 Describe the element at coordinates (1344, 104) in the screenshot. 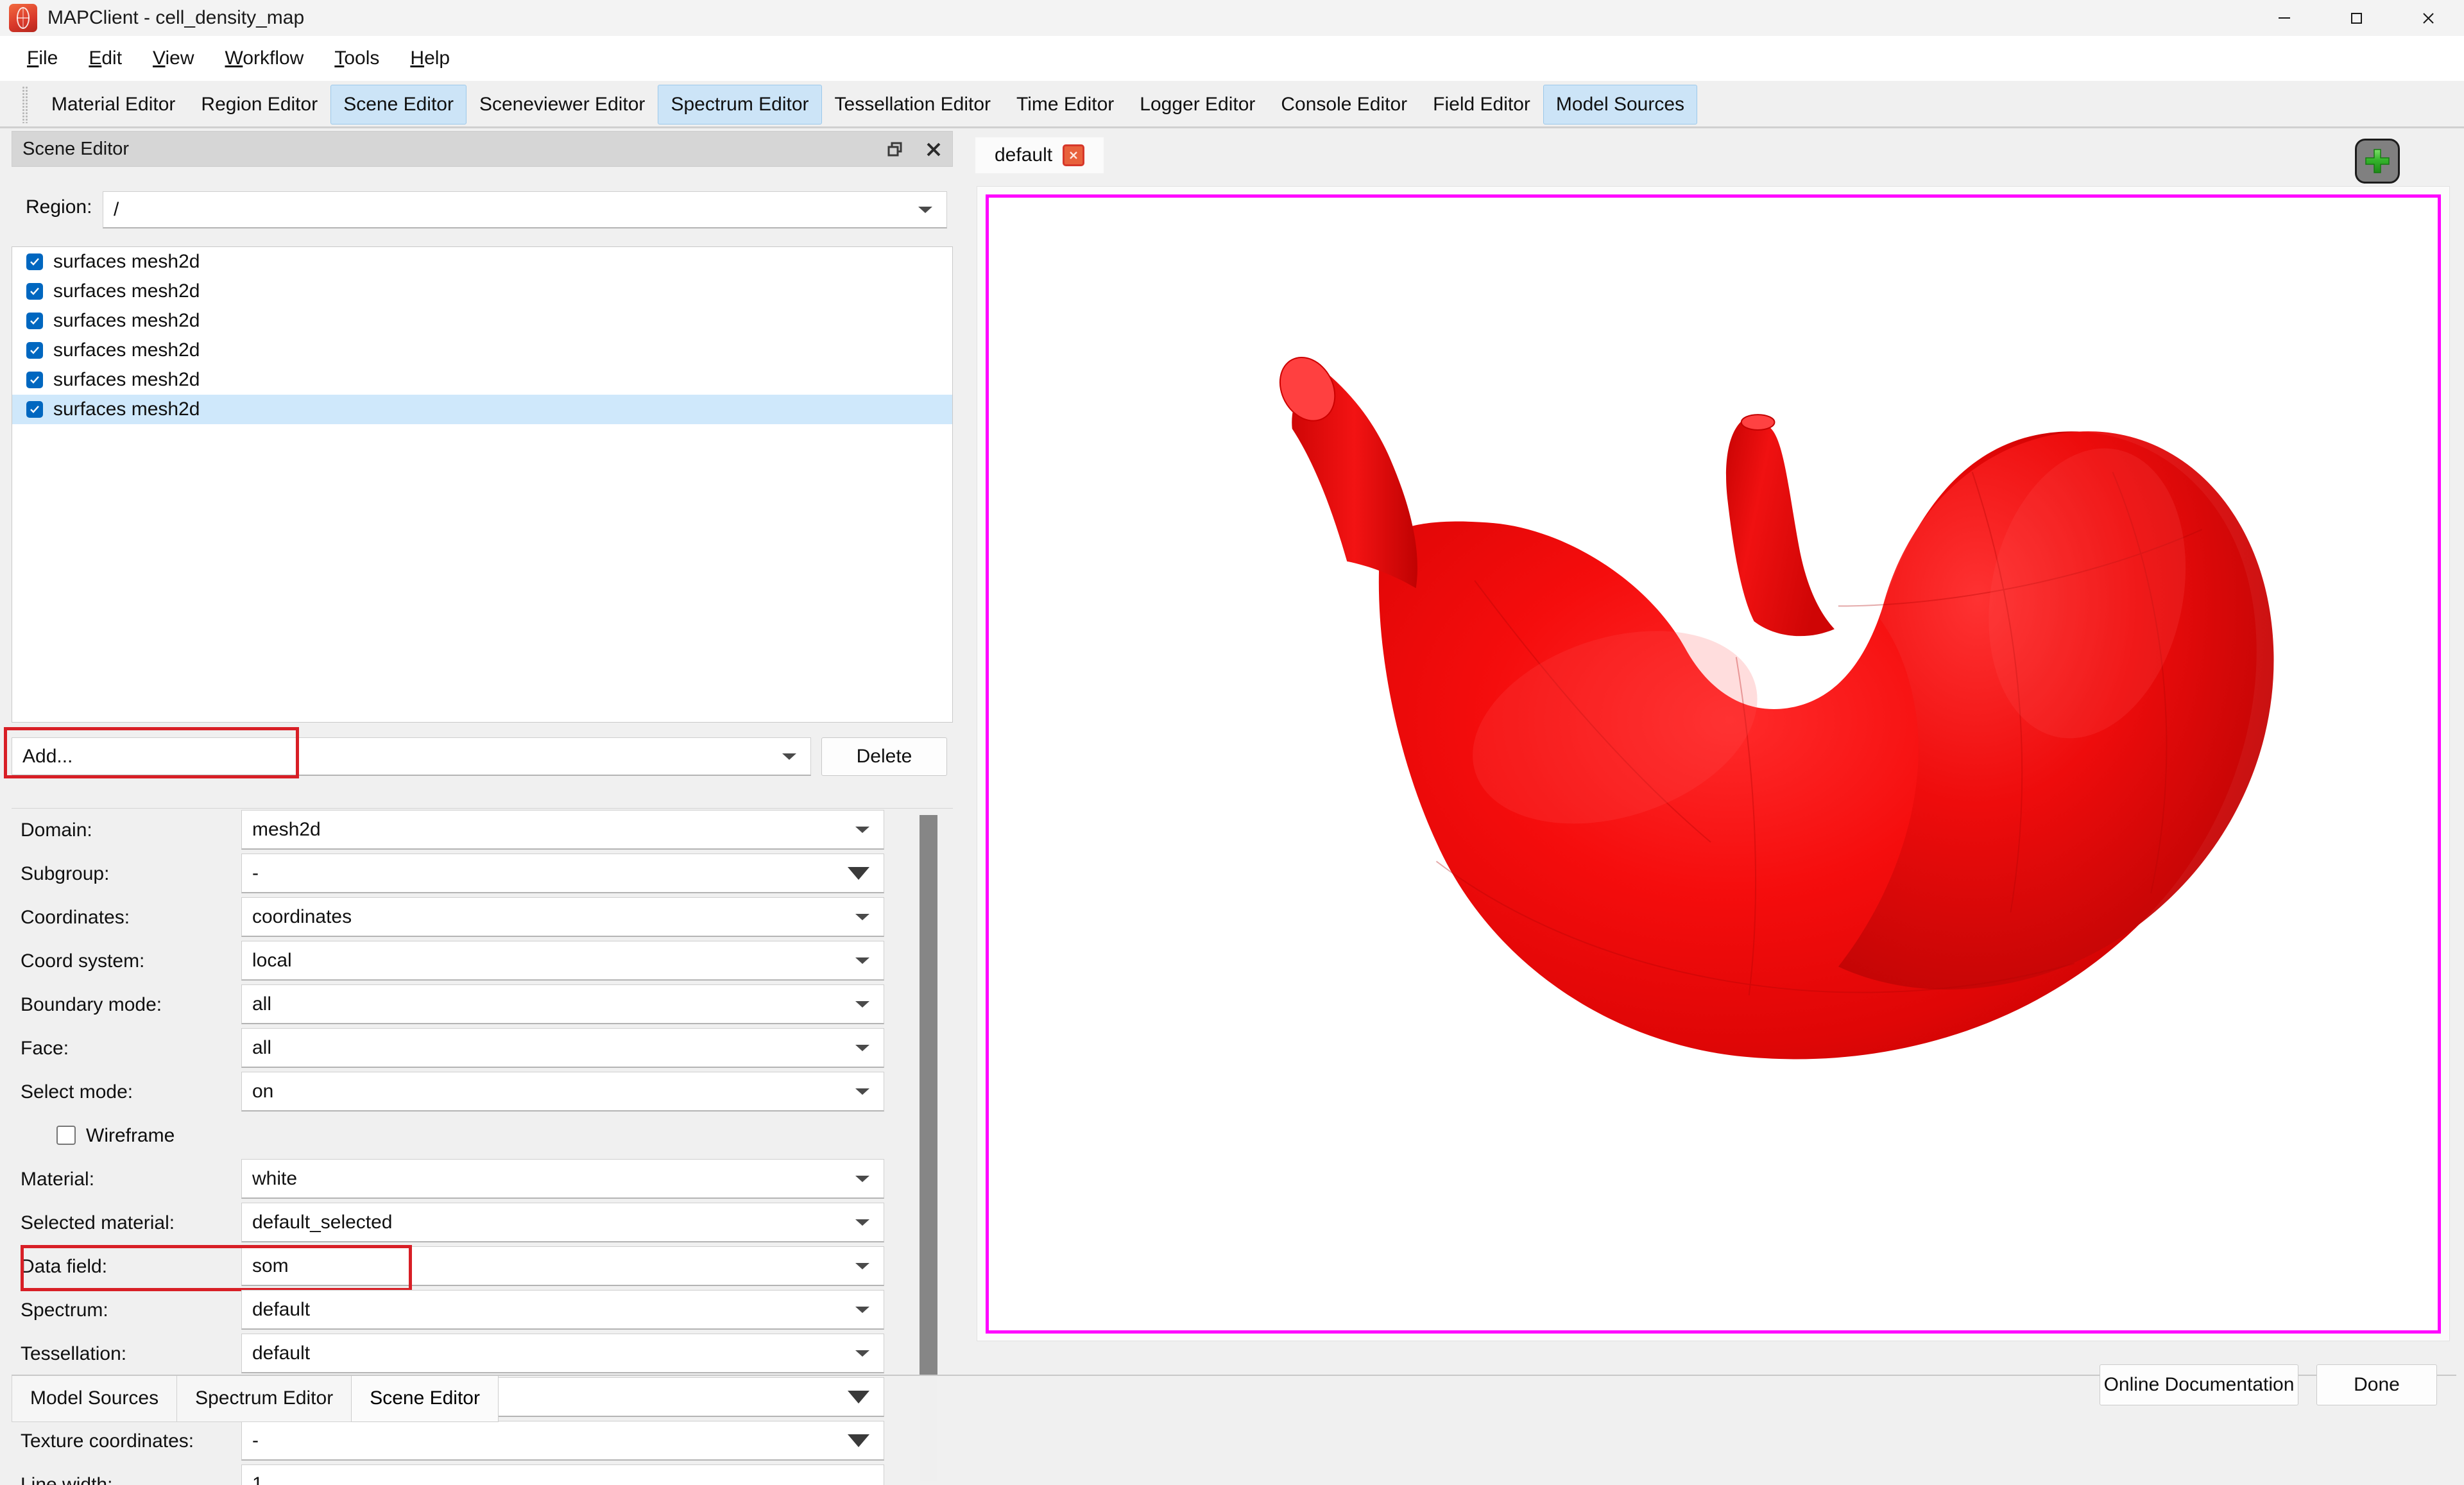

I see `tab-console-editor: Console Editor` at that location.